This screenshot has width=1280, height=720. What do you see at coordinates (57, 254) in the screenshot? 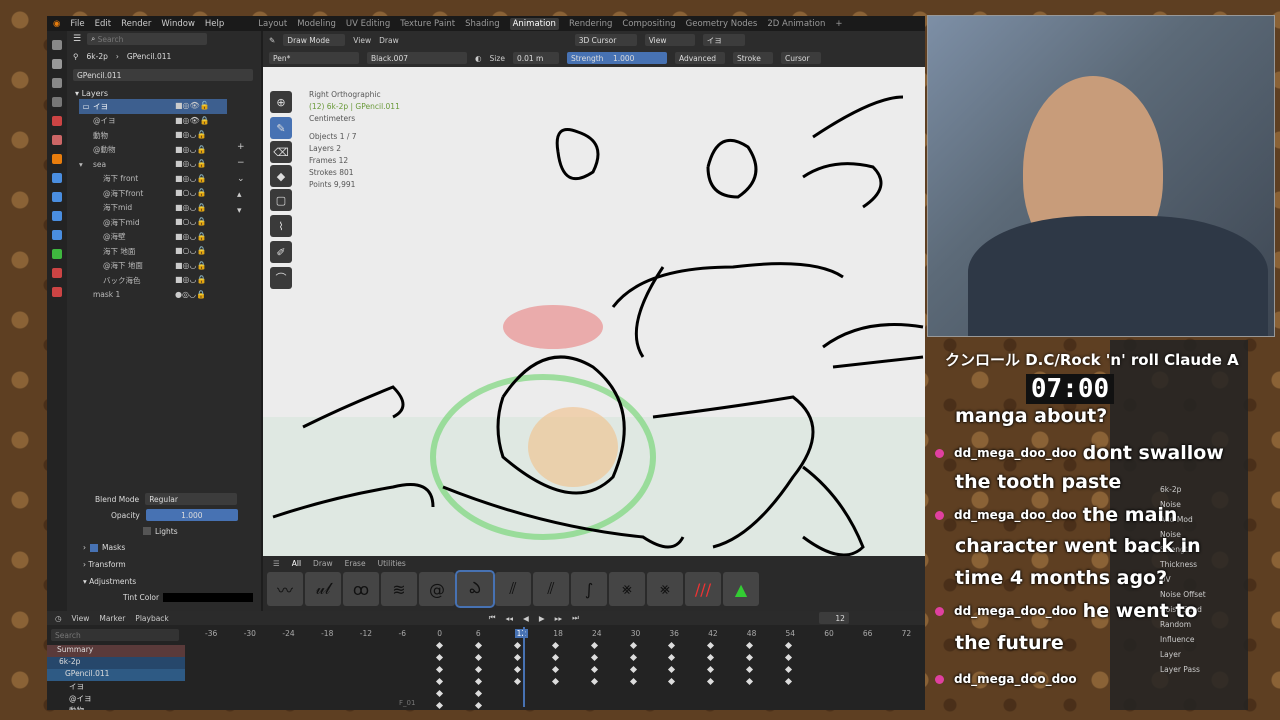
I see `data-tab-icon` at bounding box center [57, 254].